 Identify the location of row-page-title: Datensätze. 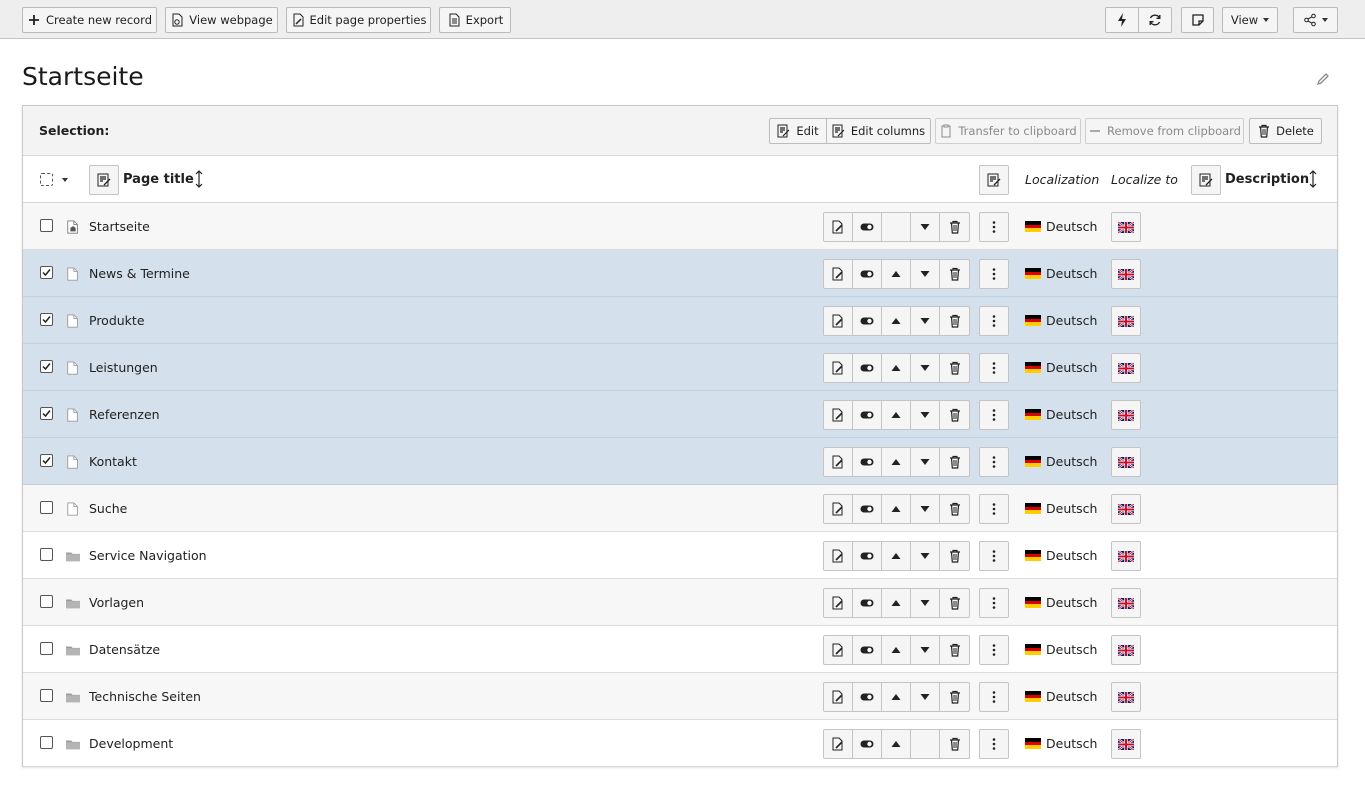
(124, 649).